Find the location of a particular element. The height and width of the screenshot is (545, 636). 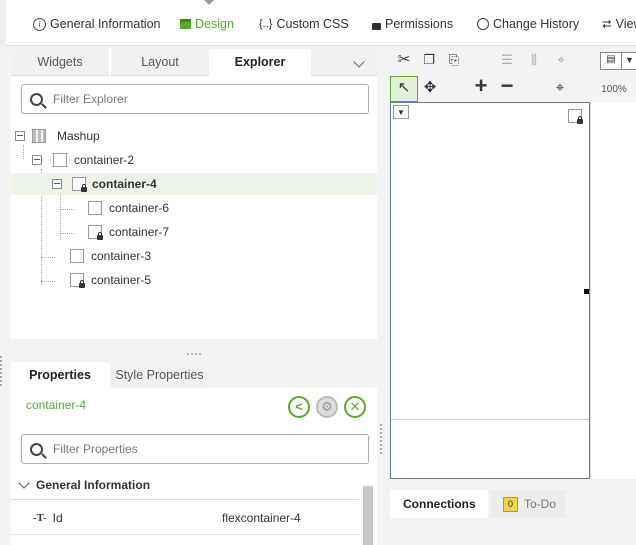

minus-icon: − is located at coordinates (507, 85).